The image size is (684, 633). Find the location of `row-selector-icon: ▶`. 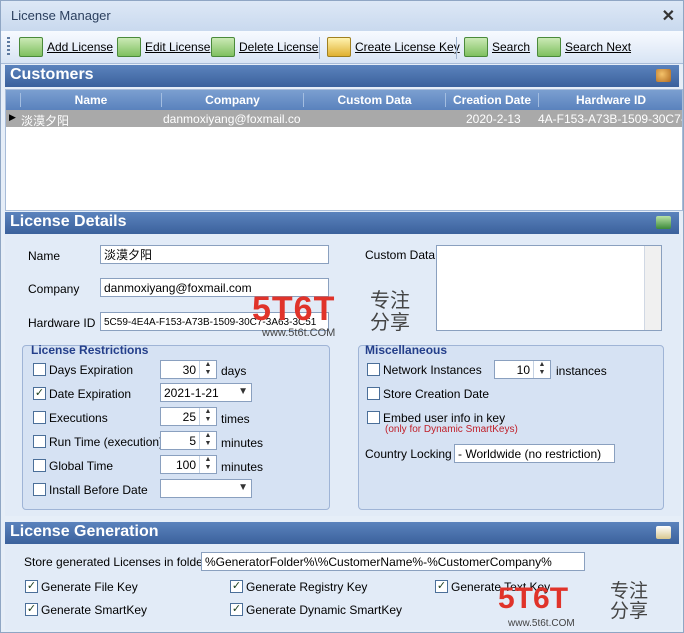

row-selector-icon: ▶ is located at coordinates (12, 117).